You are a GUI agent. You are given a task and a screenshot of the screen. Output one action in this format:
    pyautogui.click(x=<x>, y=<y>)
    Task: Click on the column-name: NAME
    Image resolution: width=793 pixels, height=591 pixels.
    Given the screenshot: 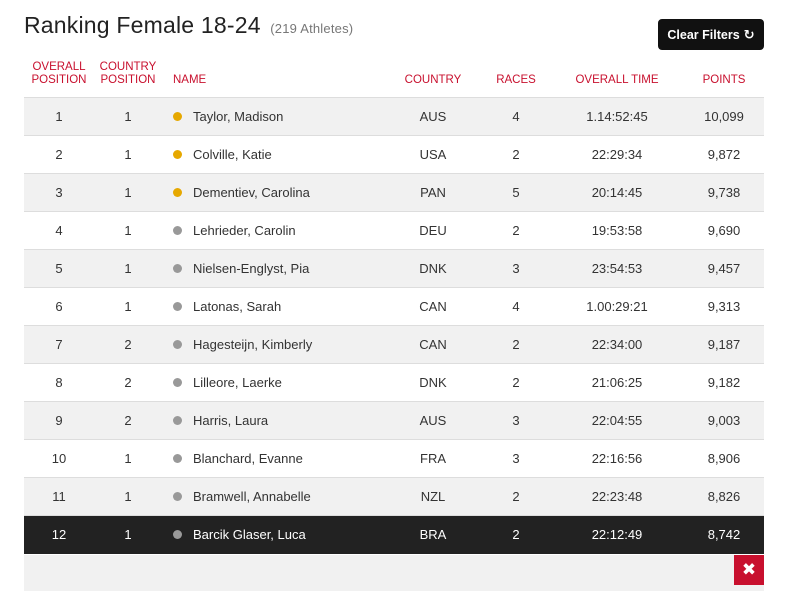 What is the action you would take?
    pyautogui.click(x=189, y=80)
    